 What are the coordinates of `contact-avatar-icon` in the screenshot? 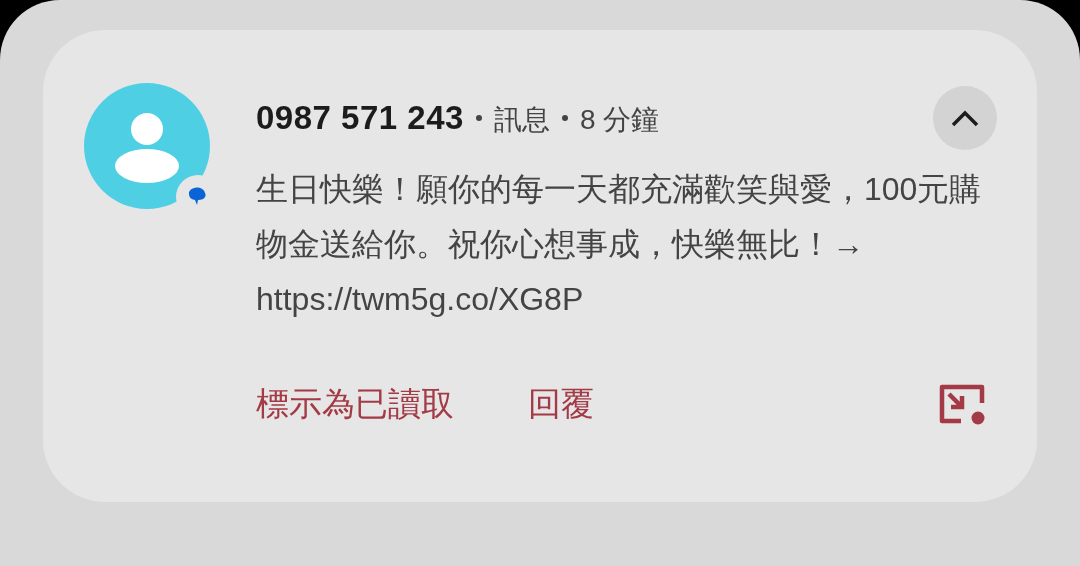 It's located at (147, 146).